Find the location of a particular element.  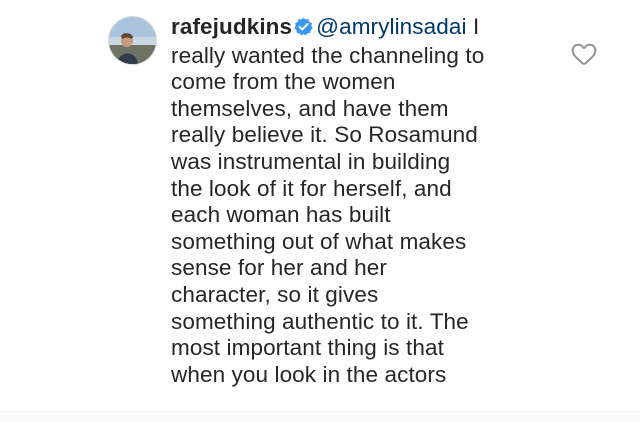

comment-line-8: something out of what makes is located at coordinates (319, 241).